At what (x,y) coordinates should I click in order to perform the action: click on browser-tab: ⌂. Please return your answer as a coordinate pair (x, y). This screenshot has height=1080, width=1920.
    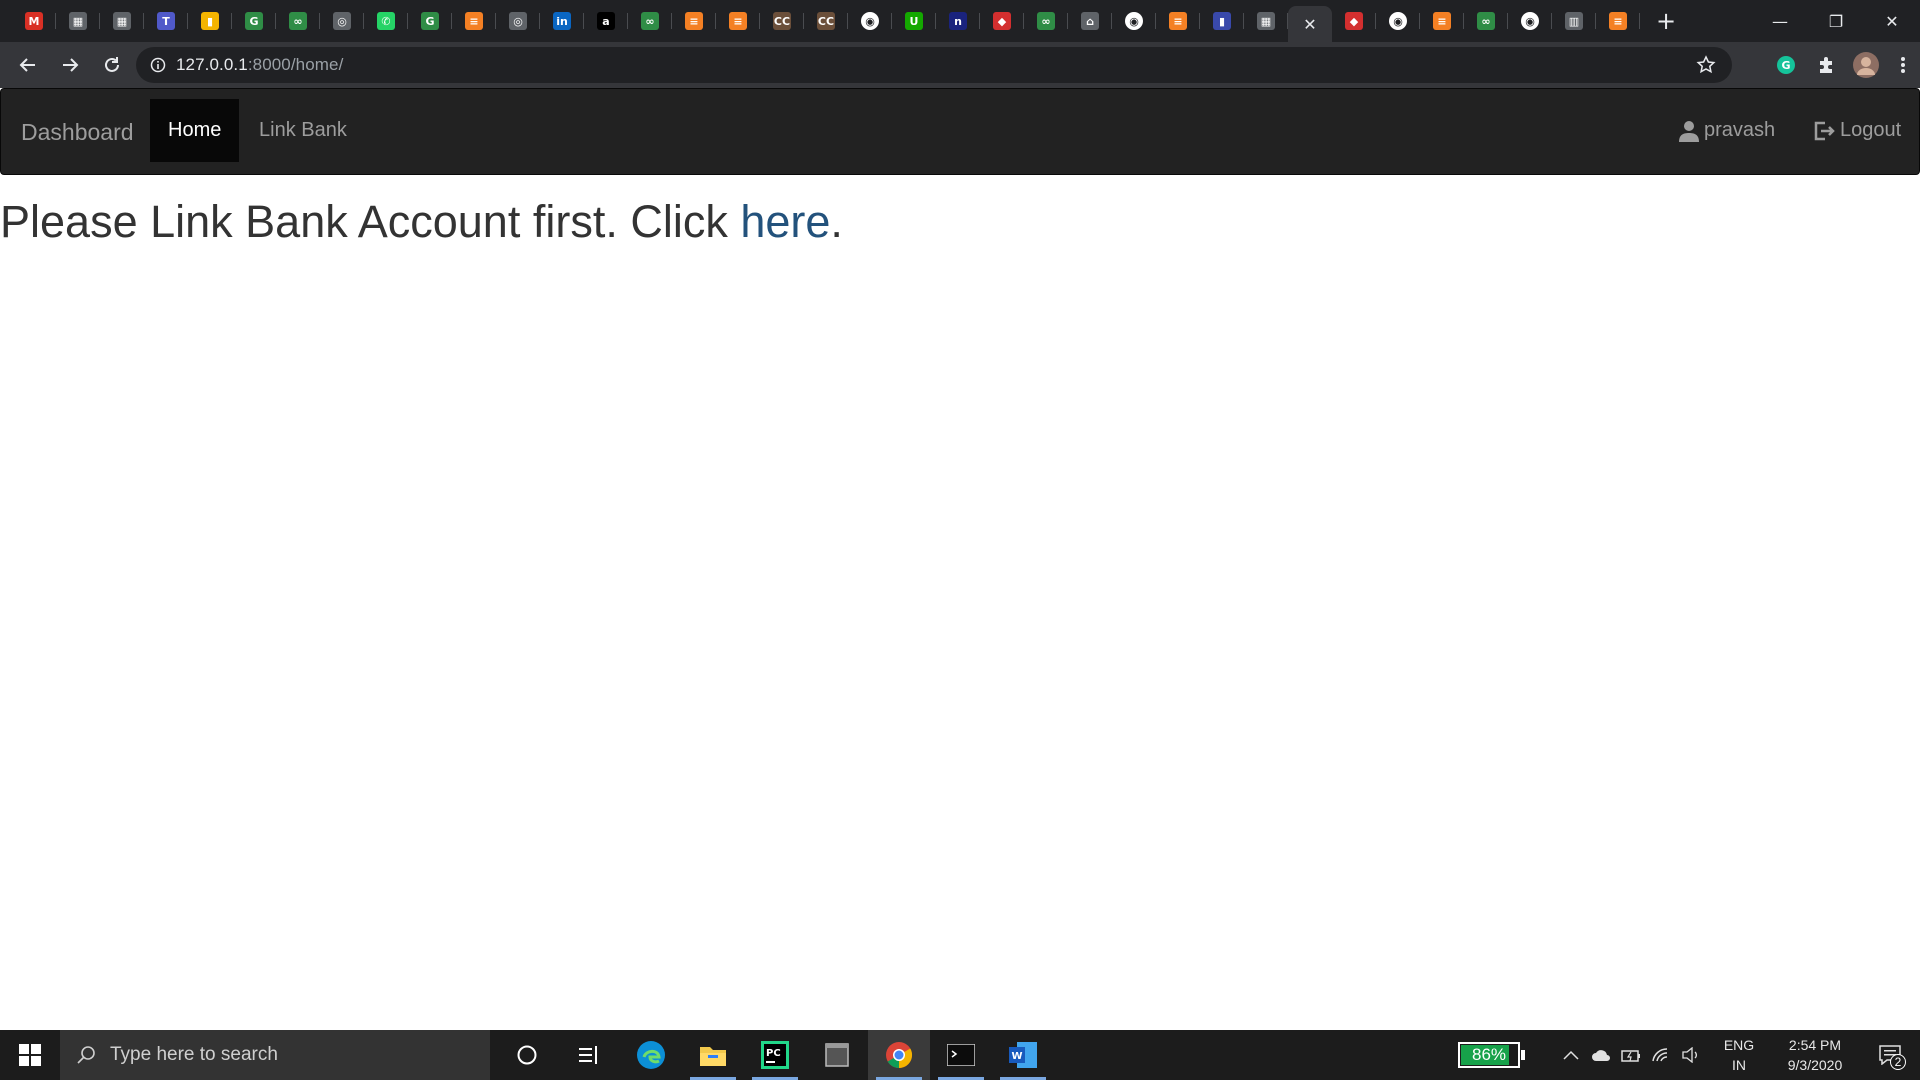
    Looking at the image, I should click on (1090, 21).